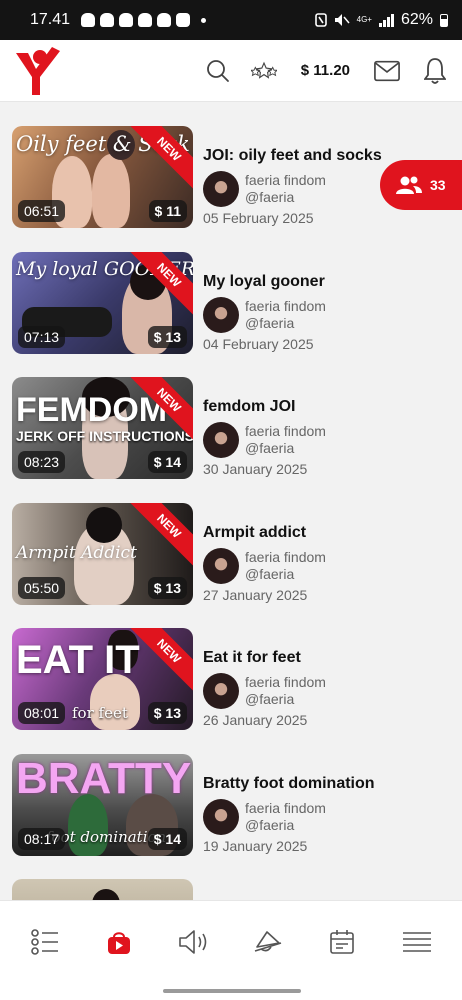 This screenshot has height=1000, width=462. What do you see at coordinates (42, 838) in the screenshot?
I see `video-duration: 08:17` at bounding box center [42, 838].